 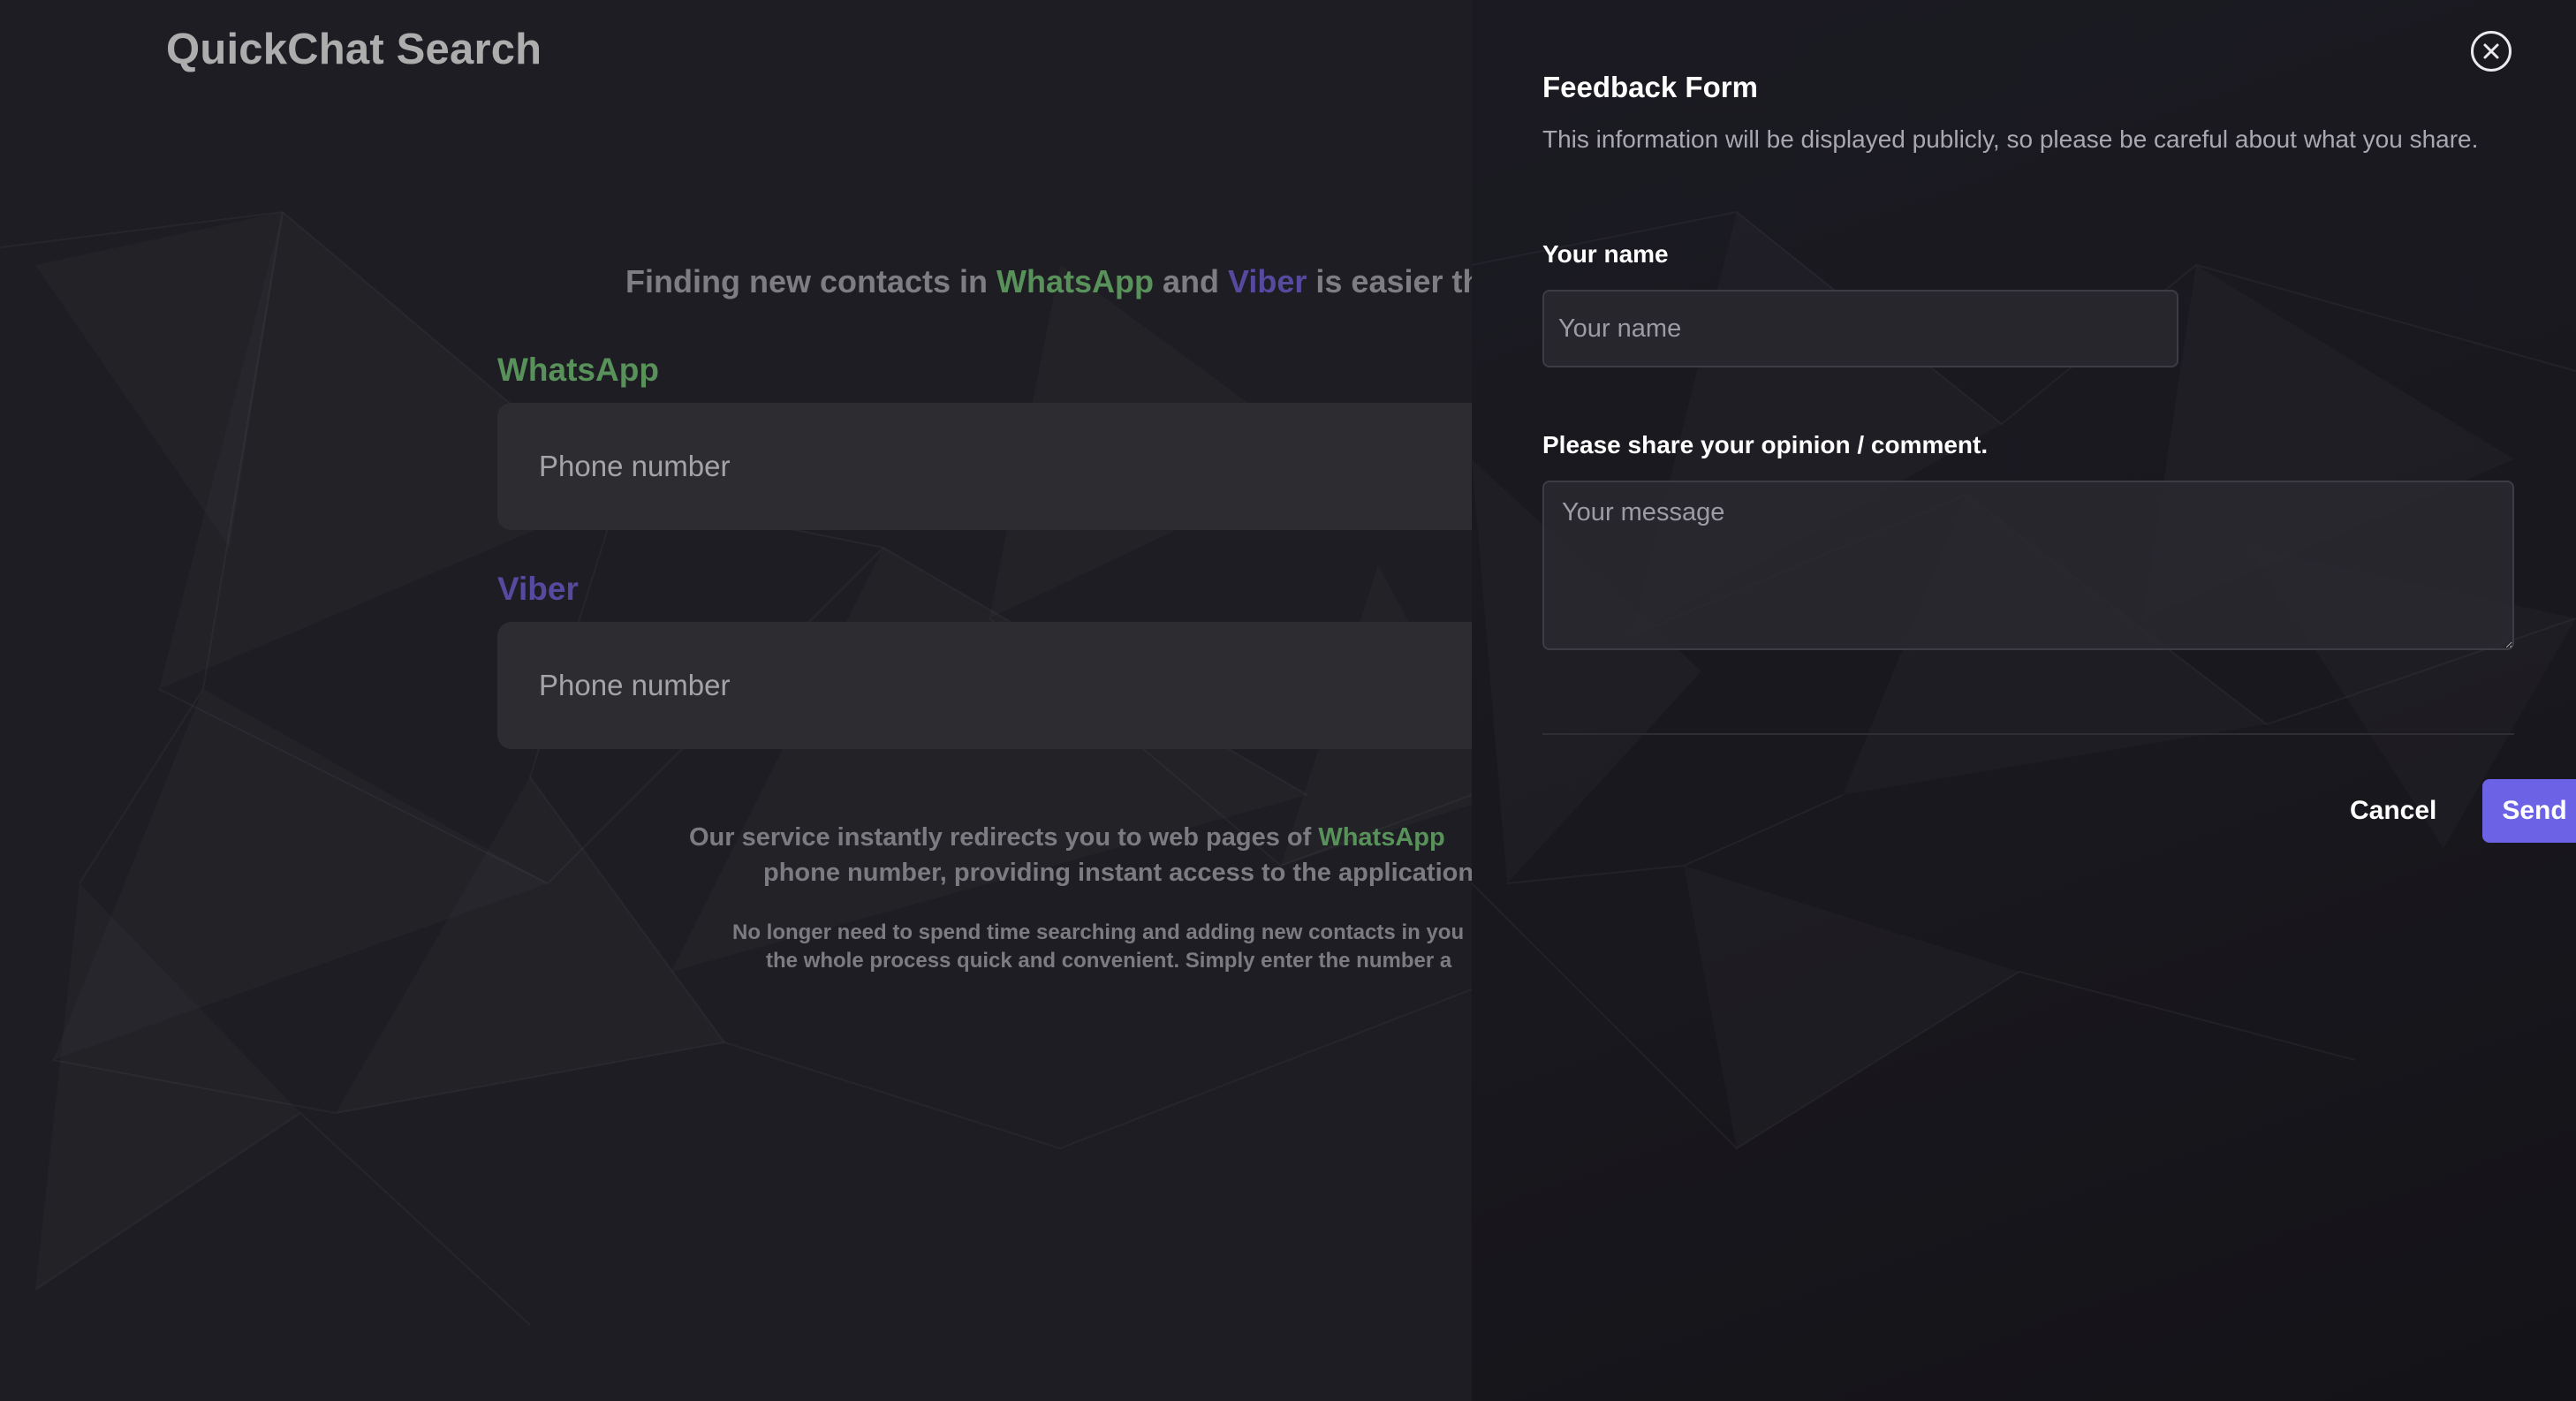 I want to click on name-label: Your name, so click(x=1606, y=254).